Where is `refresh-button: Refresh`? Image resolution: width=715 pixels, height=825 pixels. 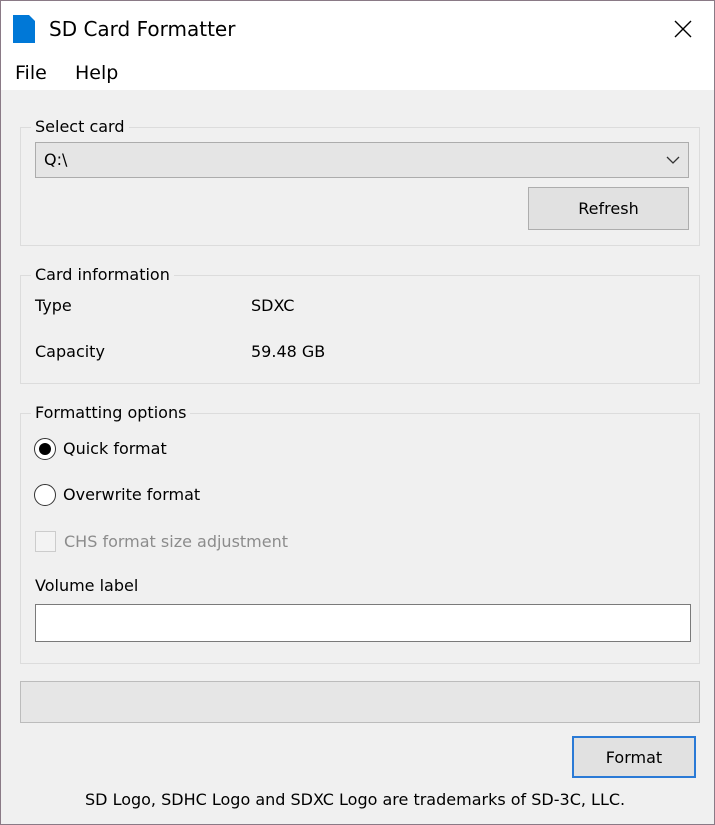 refresh-button: Refresh is located at coordinates (608, 208).